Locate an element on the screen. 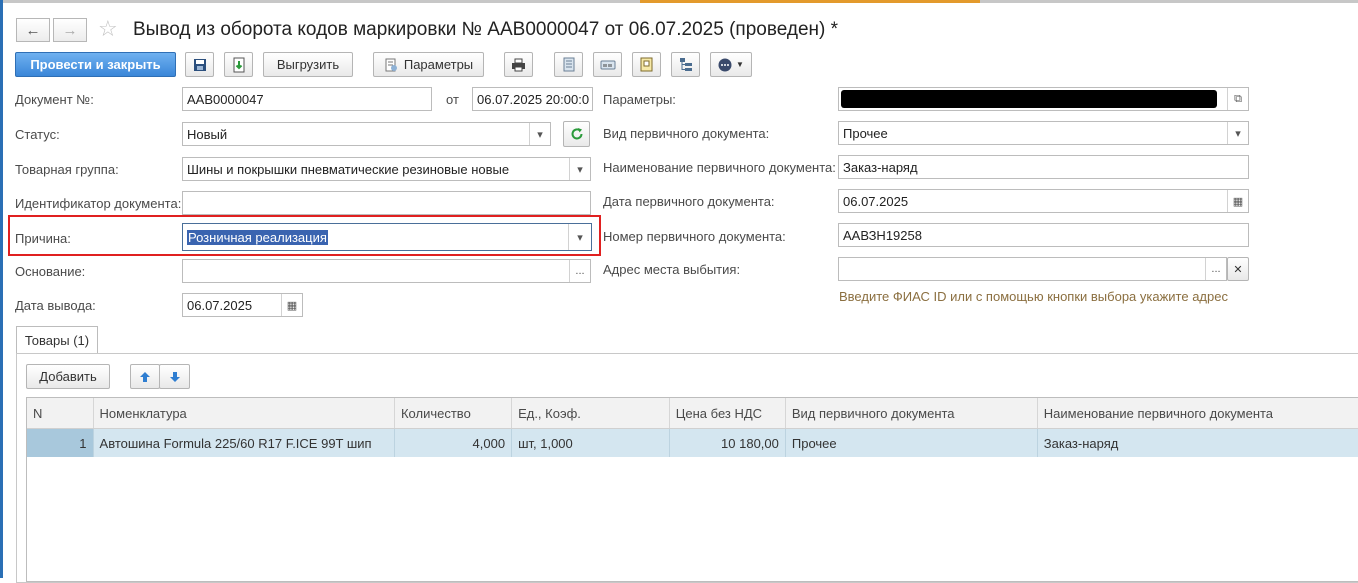 The height and width of the screenshot is (583, 1358). forward-button: → is located at coordinates (70, 30).